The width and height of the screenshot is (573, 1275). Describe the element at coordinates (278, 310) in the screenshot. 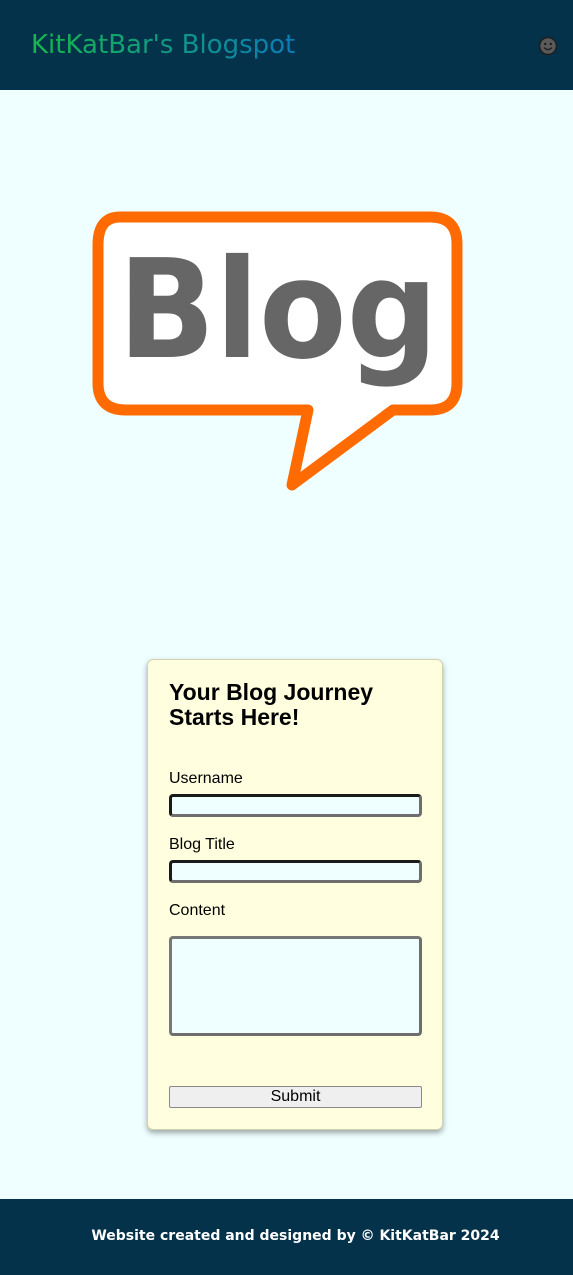

I see `blog-logo-text: Blog` at that location.